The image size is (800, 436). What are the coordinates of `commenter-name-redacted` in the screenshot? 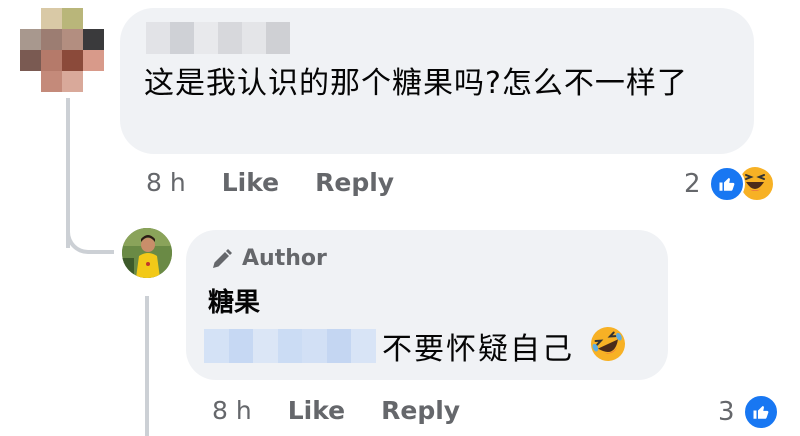 It's located at (218, 38).